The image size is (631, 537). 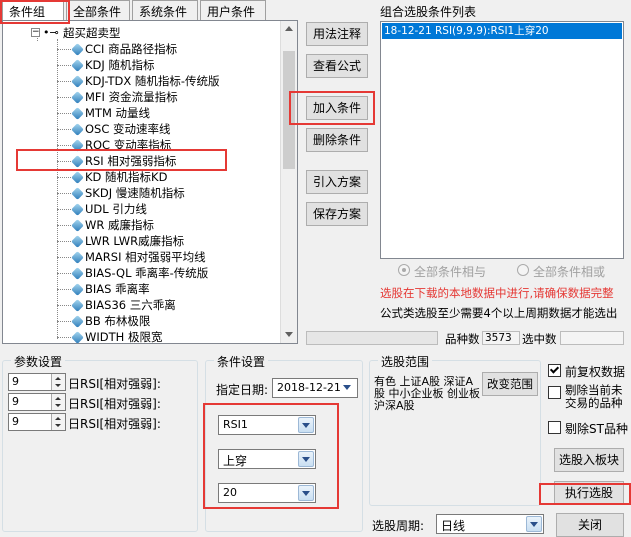 I want to click on param-value-1: 9, so click(x=15, y=381).